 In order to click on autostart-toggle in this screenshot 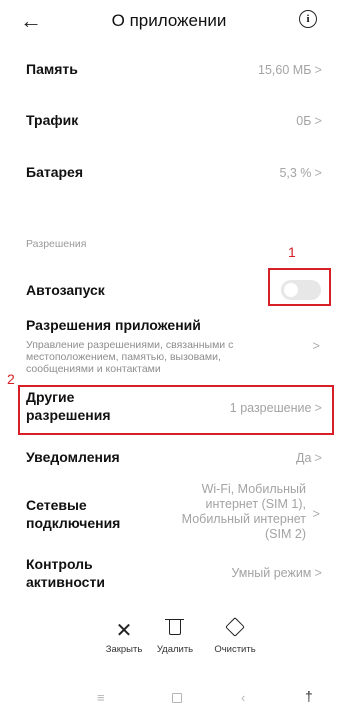, I will do `click(301, 290)`.